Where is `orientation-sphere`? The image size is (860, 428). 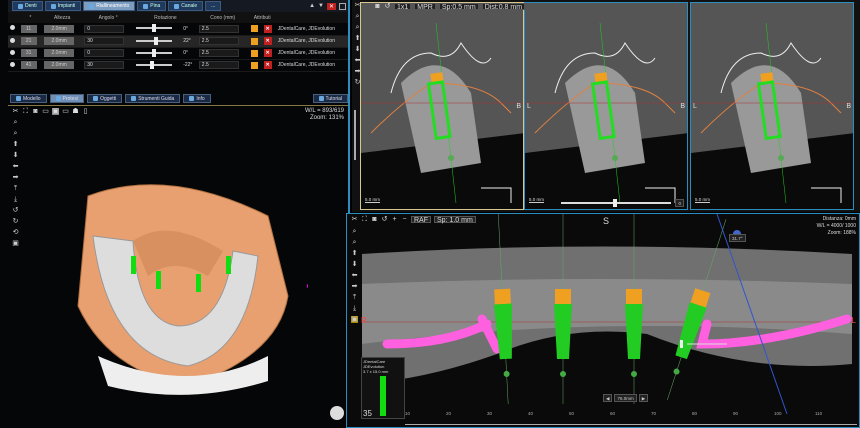
orientation-sphere is located at coordinates (337, 413).